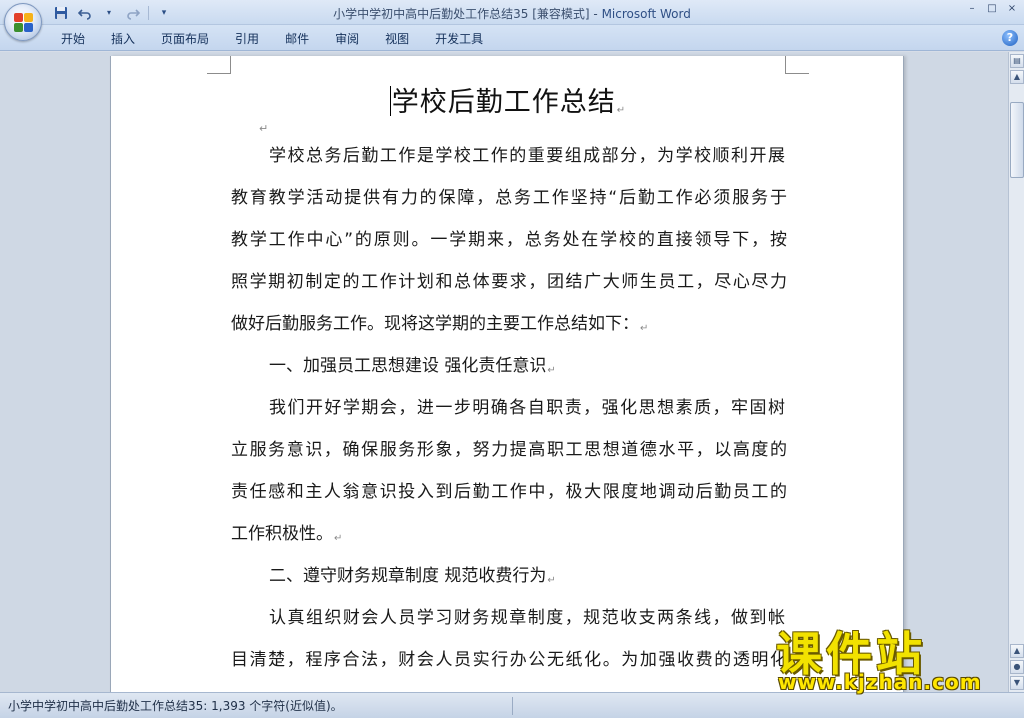 The height and width of the screenshot is (718, 1024). What do you see at coordinates (1017, 683) in the screenshot?
I see `next-page-icon: ▼` at bounding box center [1017, 683].